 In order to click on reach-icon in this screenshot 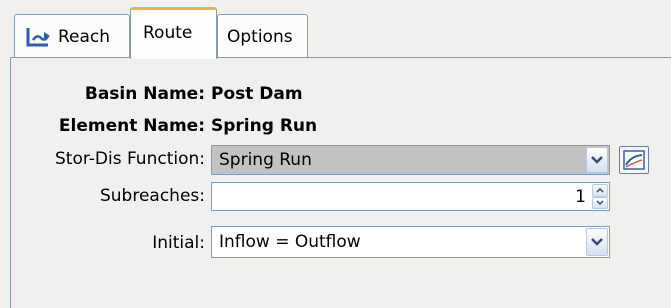, I will do `click(38, 37)`.